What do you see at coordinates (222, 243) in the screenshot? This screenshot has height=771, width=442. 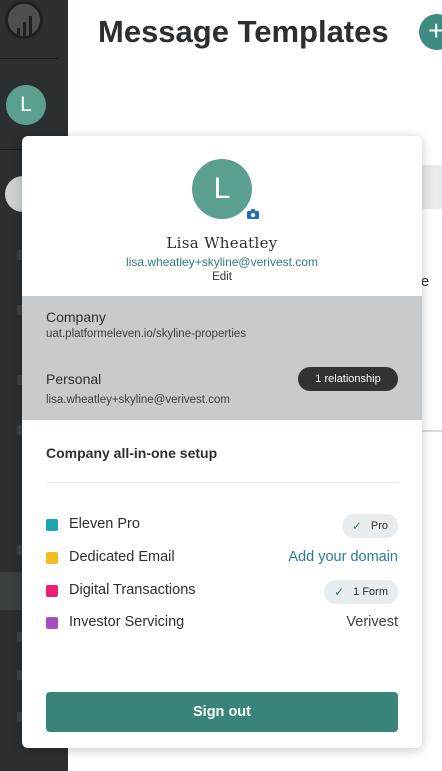 I see `profile-name: Lisa Wheatley` at bounding box center [222, 243].